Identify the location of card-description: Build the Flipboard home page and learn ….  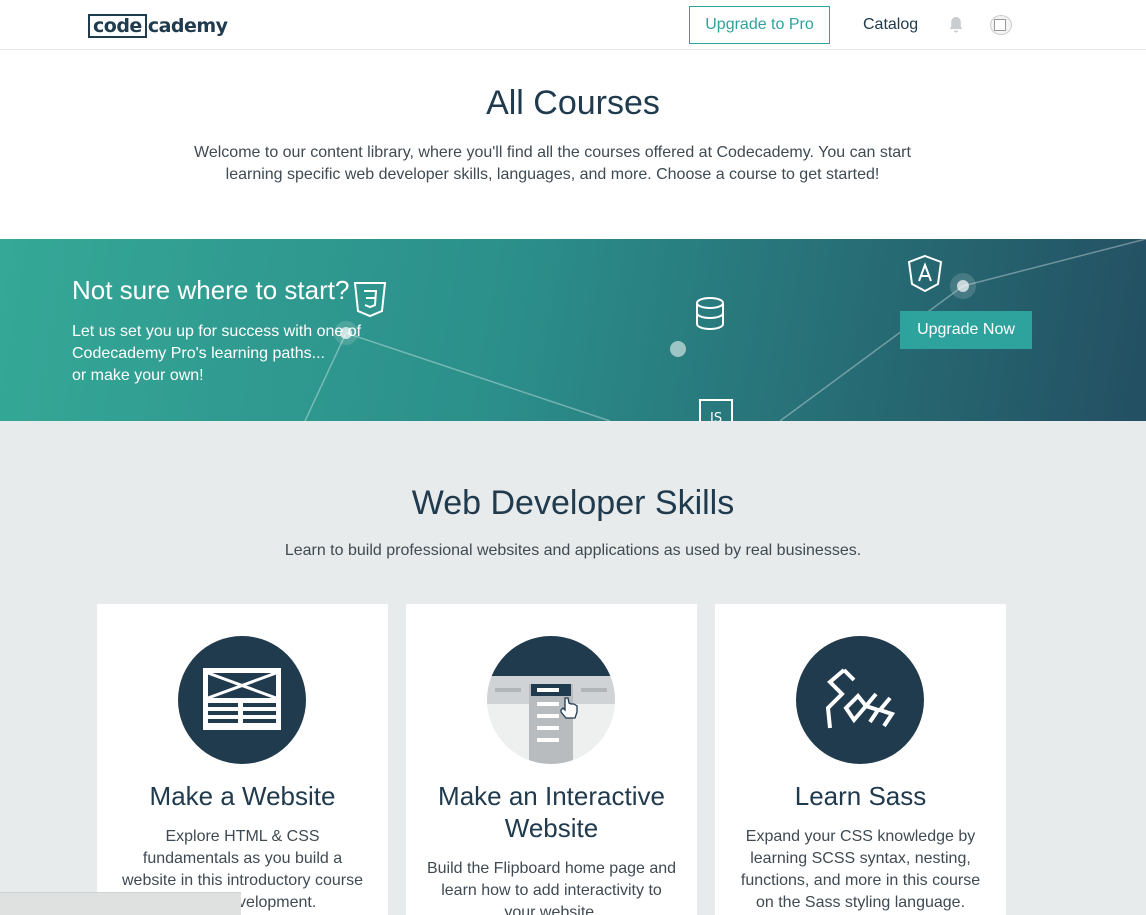
(551, 887).